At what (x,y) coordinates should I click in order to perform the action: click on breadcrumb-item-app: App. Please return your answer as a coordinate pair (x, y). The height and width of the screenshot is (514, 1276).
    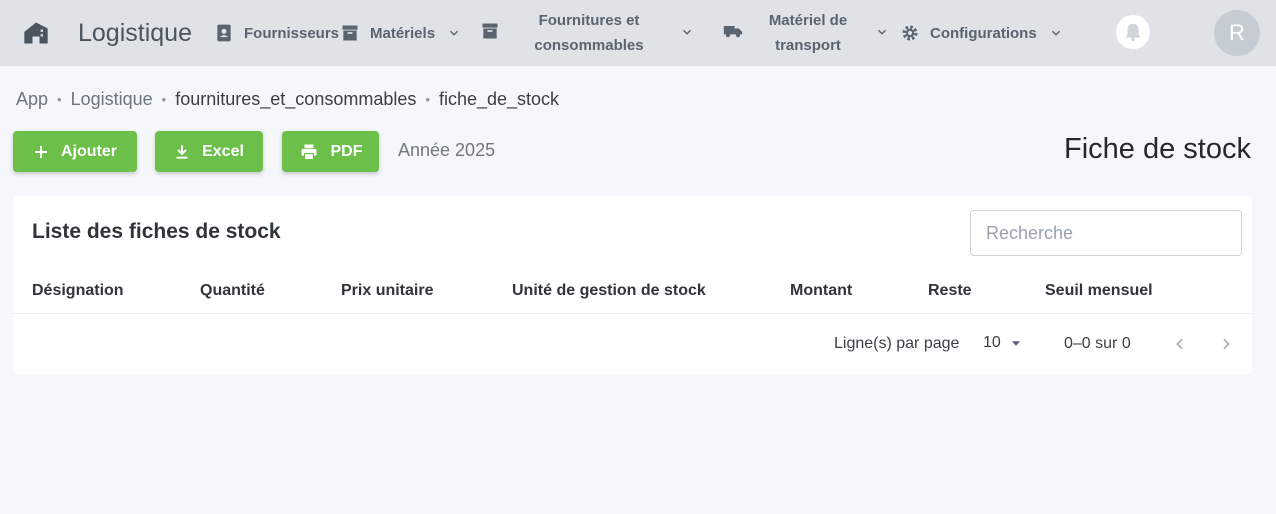
    Looking at the image, I should click on (32, 99).